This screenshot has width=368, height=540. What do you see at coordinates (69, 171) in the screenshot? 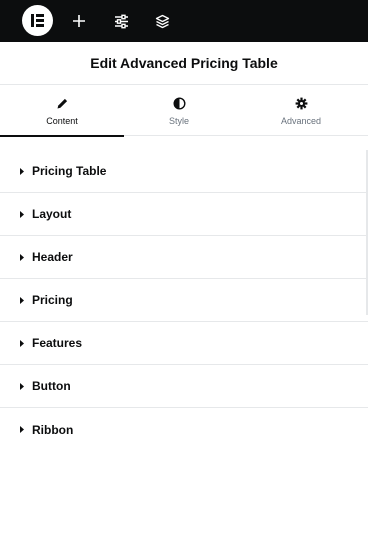
I see `section-label: Pricing Table` at bounding box center [69, 171].